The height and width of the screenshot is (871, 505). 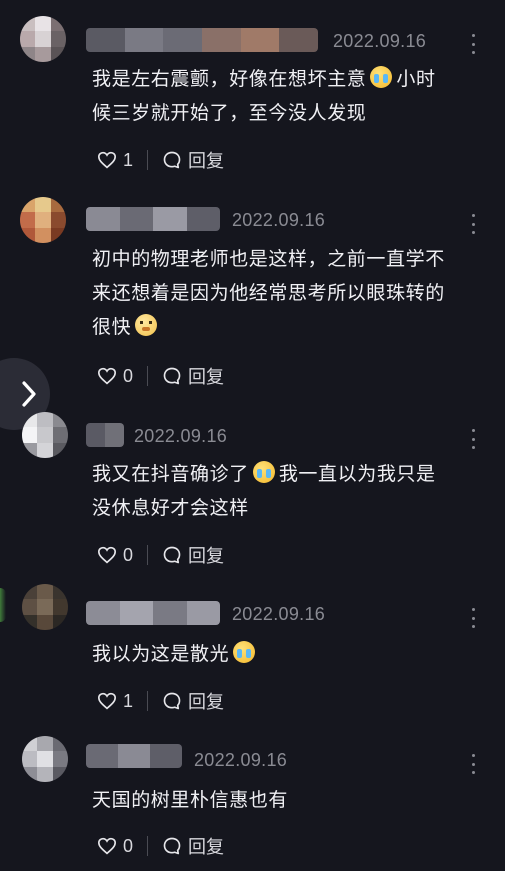 I want to click on comment-text: 天国的树里朴信惠也有, so click(x=190, y=800).